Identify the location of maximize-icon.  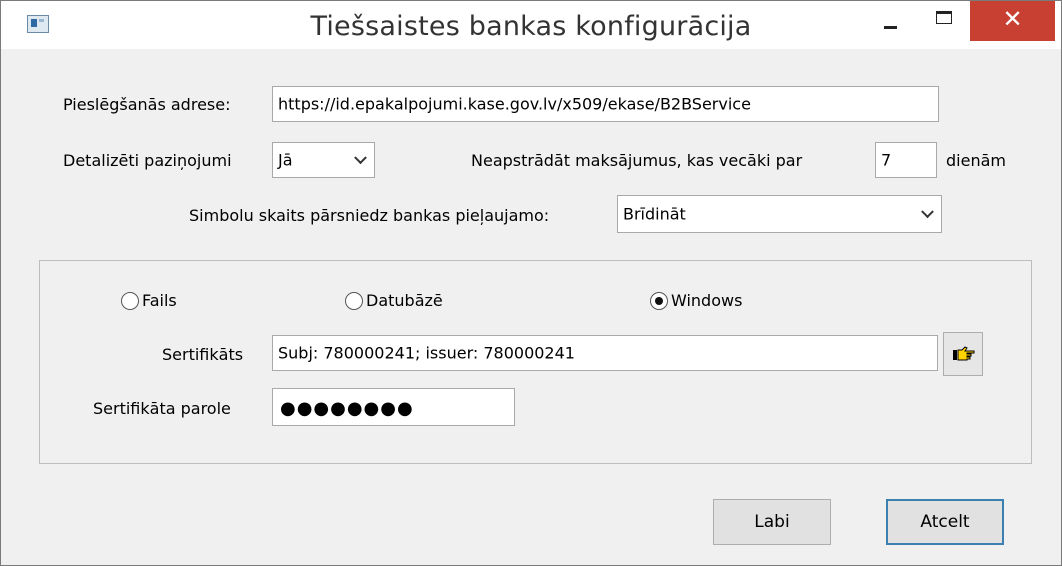
(944, 17).